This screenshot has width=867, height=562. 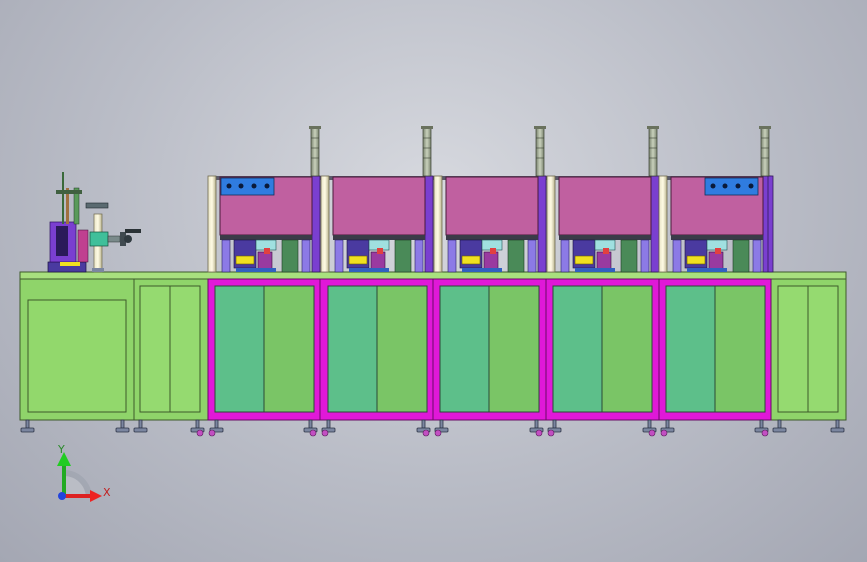 What do you see at coordinates (130, 237) in the screenshot?
I see `valve-handle-icon` at bounding box center [130, 237].